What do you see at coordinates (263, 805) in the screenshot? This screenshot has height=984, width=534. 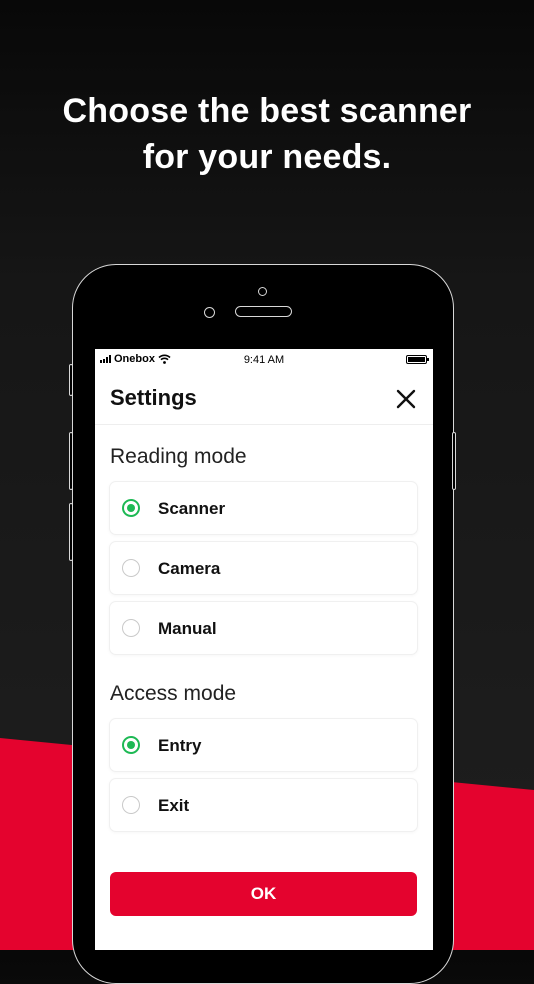 I see `option-exit: Exit` at bounding box center [263, 805].